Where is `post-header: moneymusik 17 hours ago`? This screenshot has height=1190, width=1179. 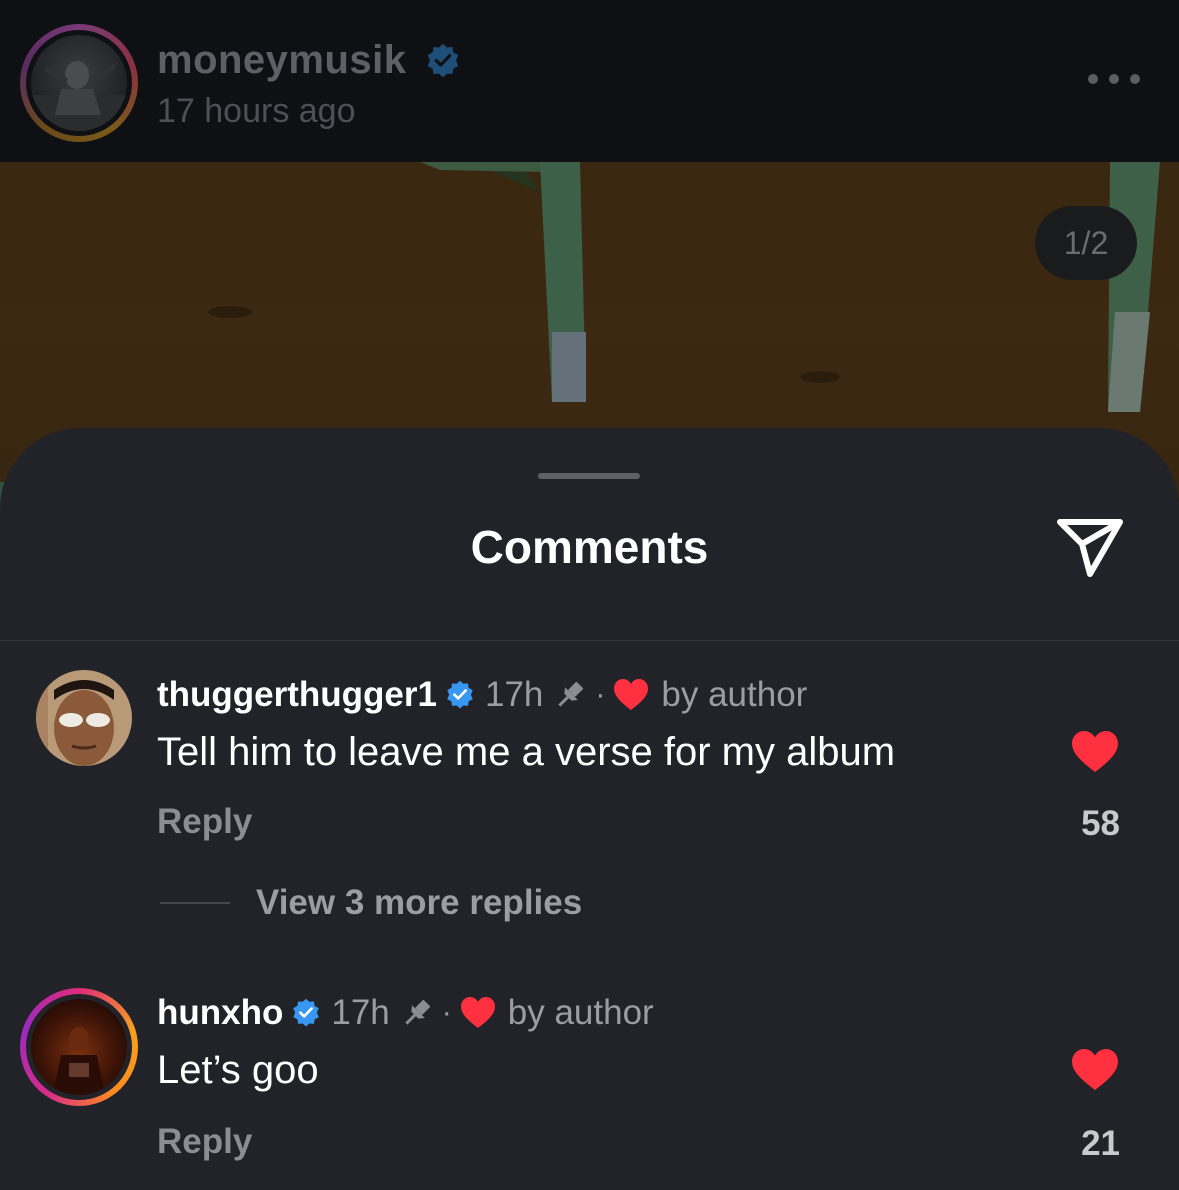 post-header: moneymusik 17 hours ago is located at coordinates (589, 81).